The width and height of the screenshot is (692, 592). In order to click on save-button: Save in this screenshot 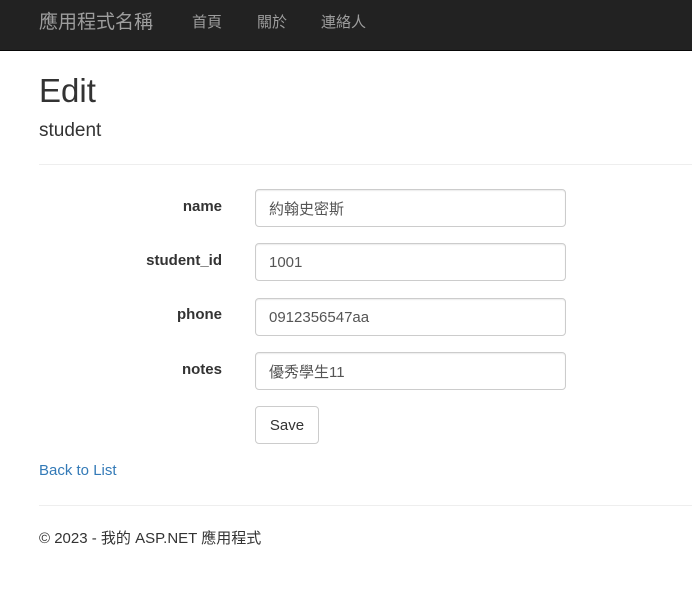, I will do `click(287, 425)`.